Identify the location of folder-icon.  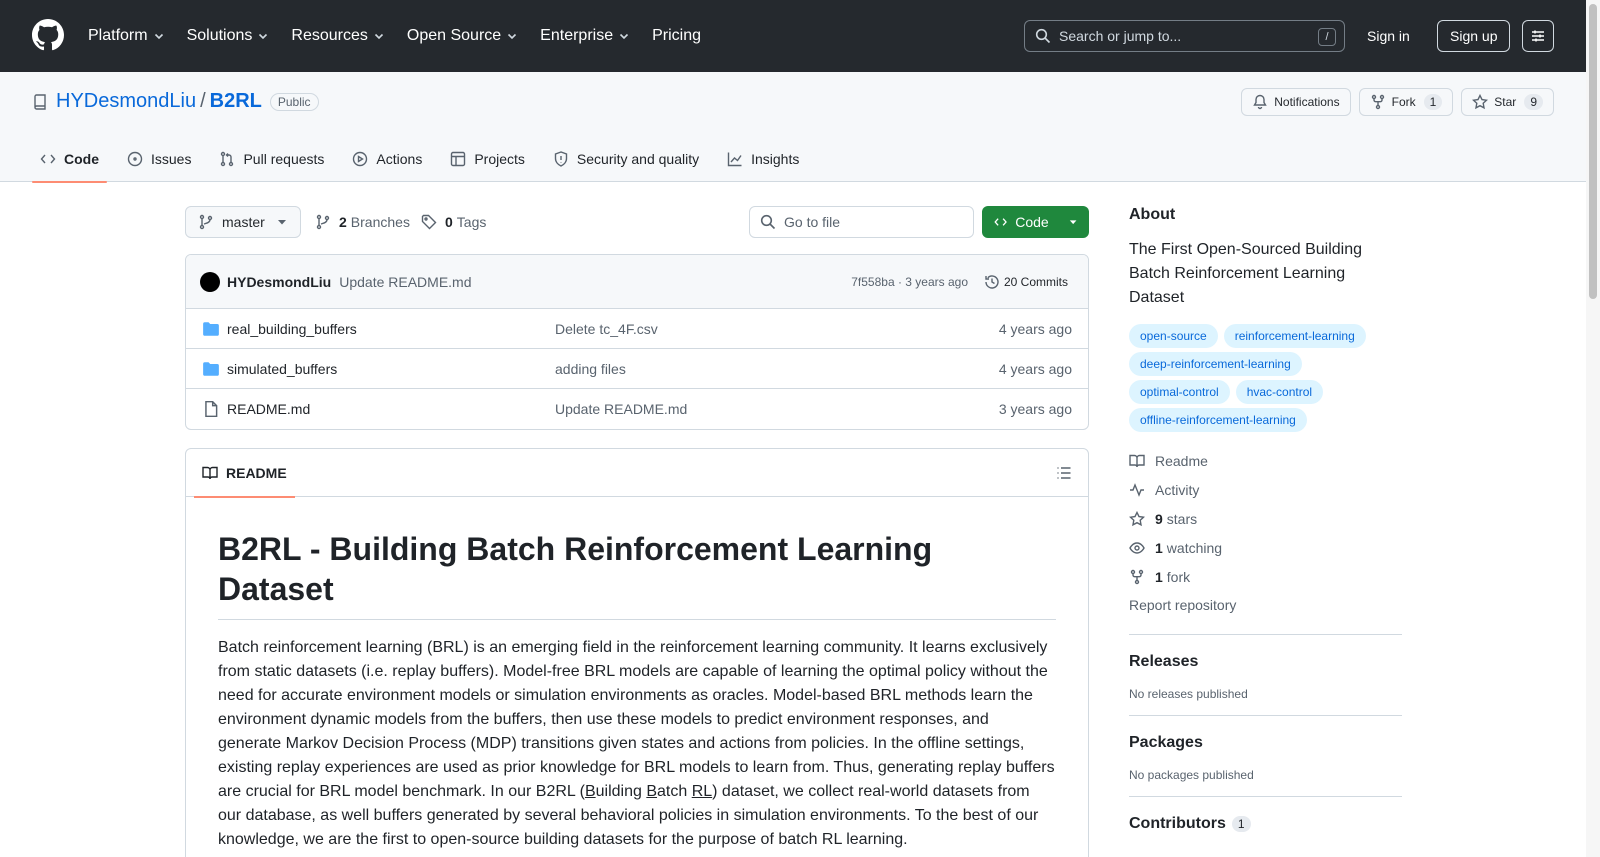
(211, 368).